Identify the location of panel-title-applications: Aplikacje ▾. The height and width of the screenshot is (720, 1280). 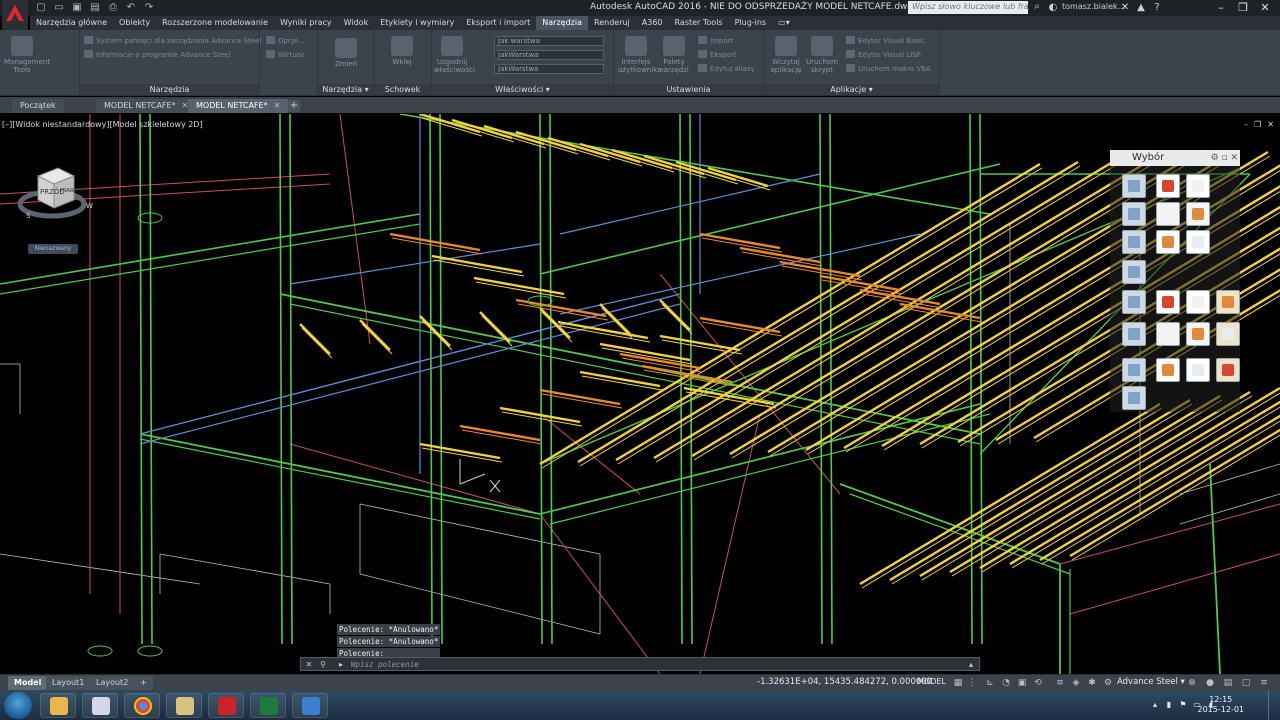
(851, 89).